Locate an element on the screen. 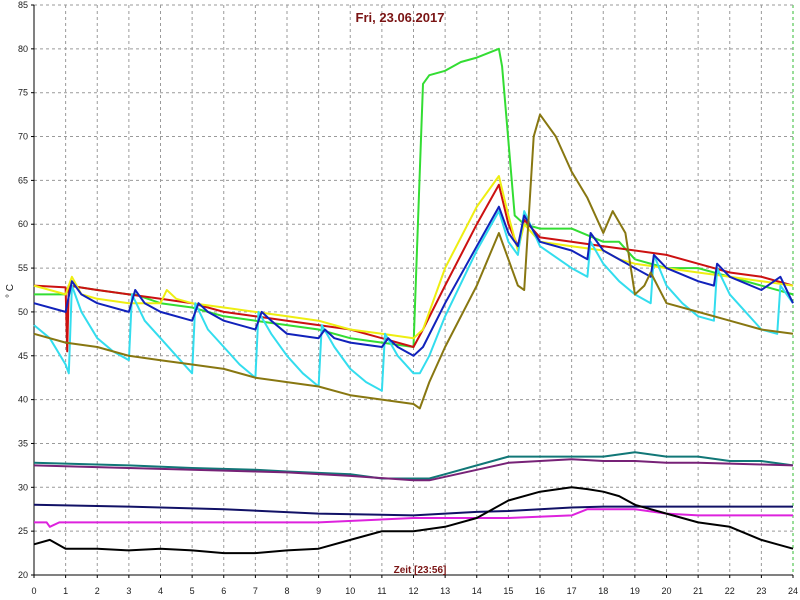 The image size is (800, 600). x-tick-label: 7 is located at coordinates (255, 591).